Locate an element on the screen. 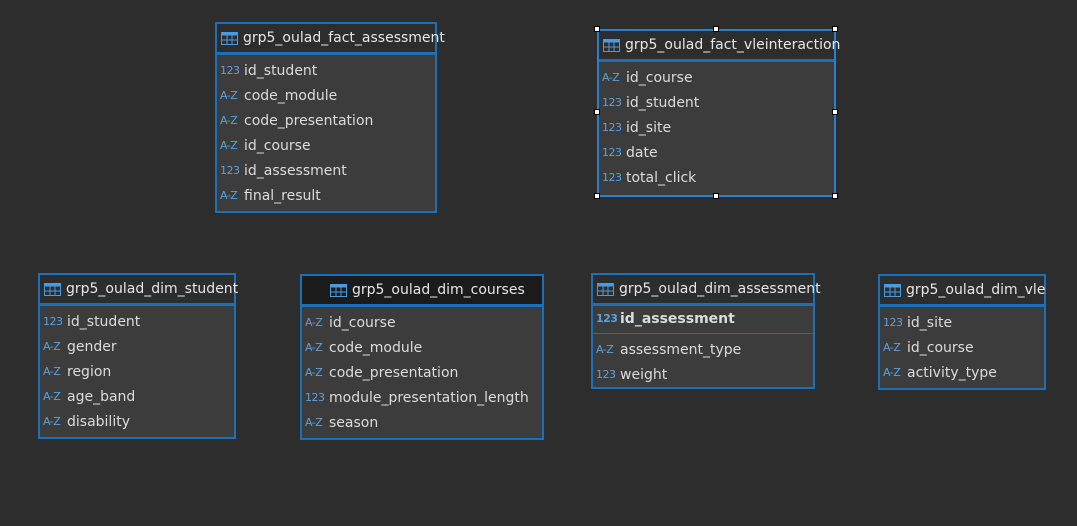 Image resolution: width=1077 pixels, height=526 pixels. attribute-row: 123 date is located at coordinates (716, 152).